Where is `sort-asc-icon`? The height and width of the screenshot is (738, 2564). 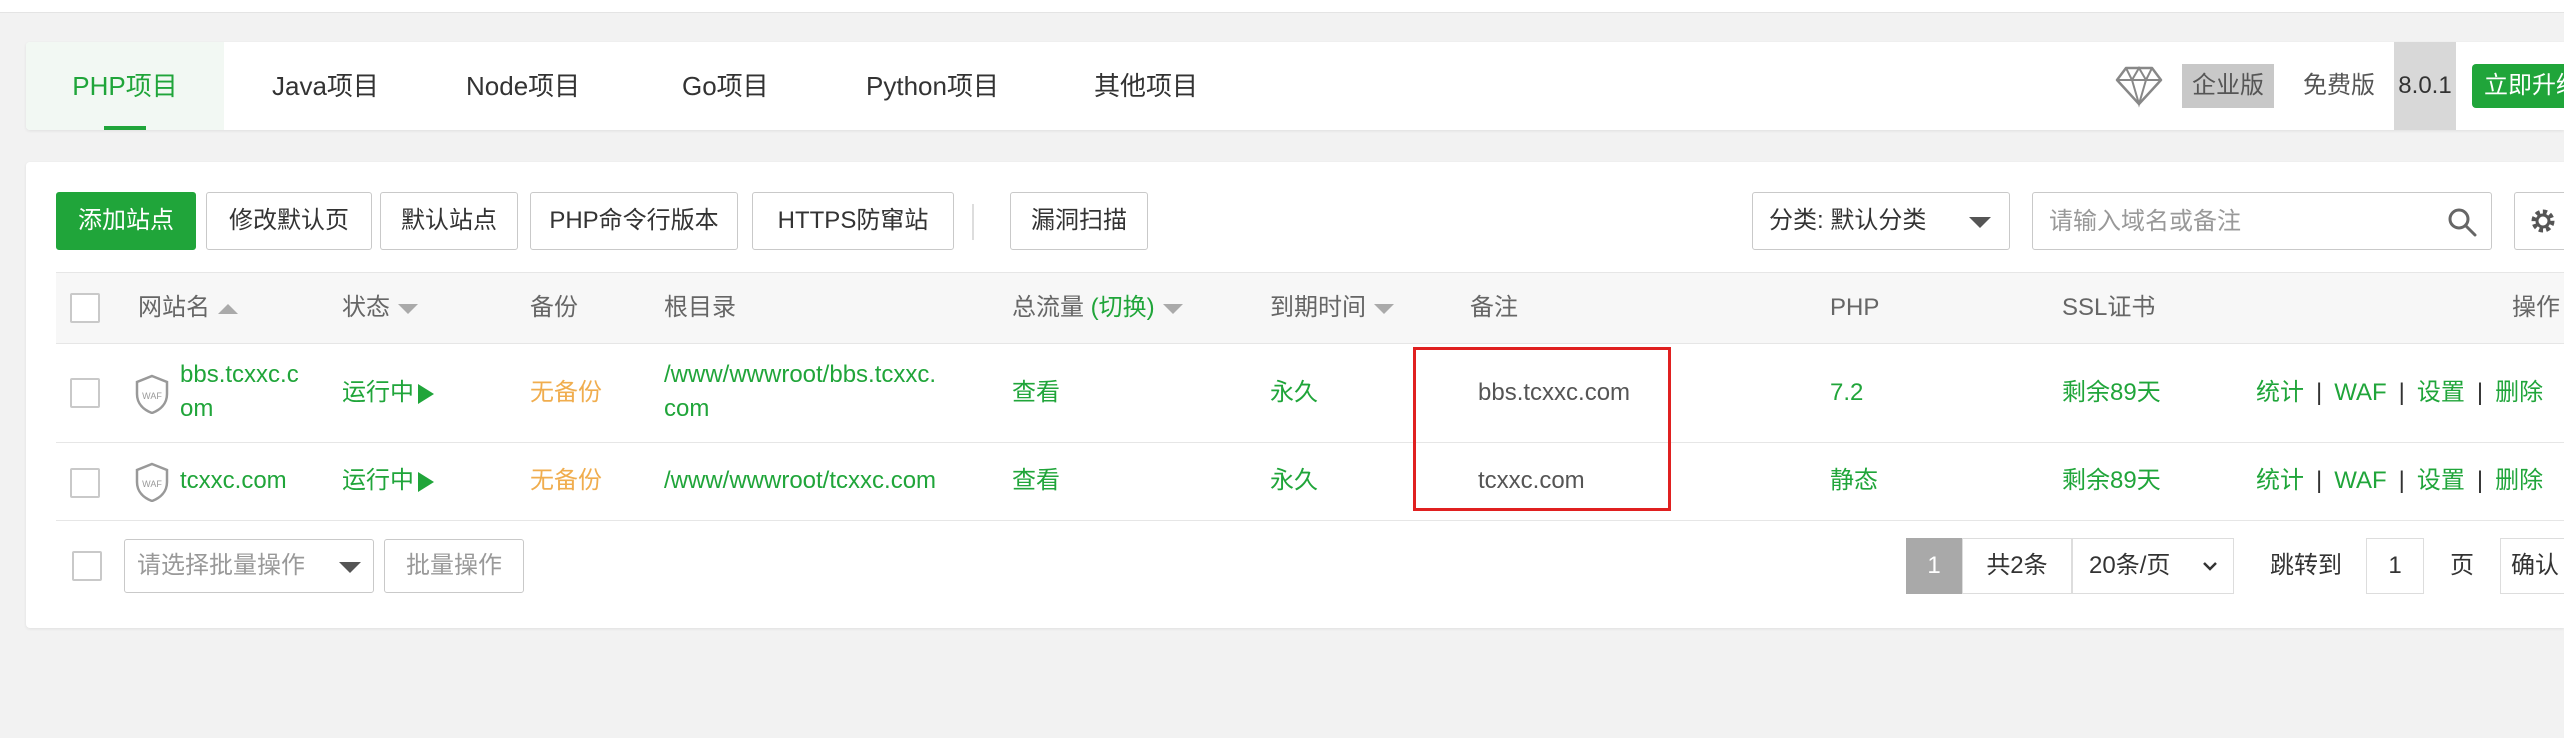
sort-asc-icon is located at coordinates (228, 308).